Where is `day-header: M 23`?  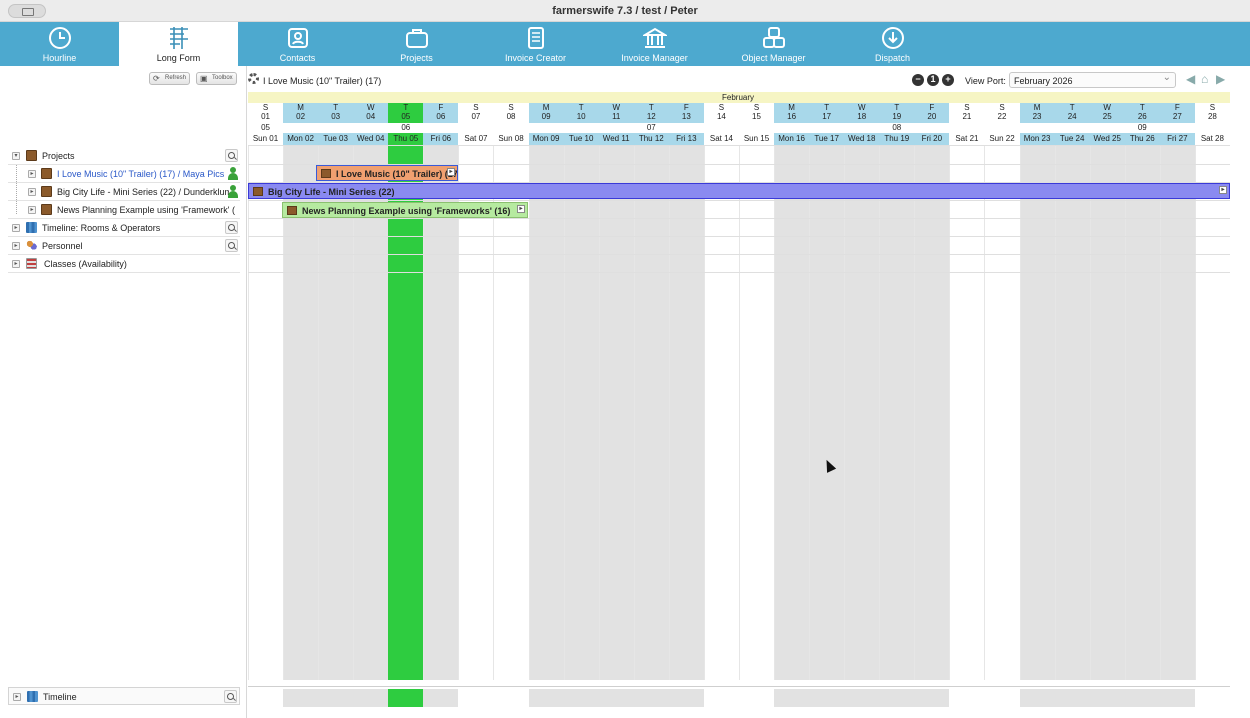 day-header: M 23 is located at coordinates (1037, 113).